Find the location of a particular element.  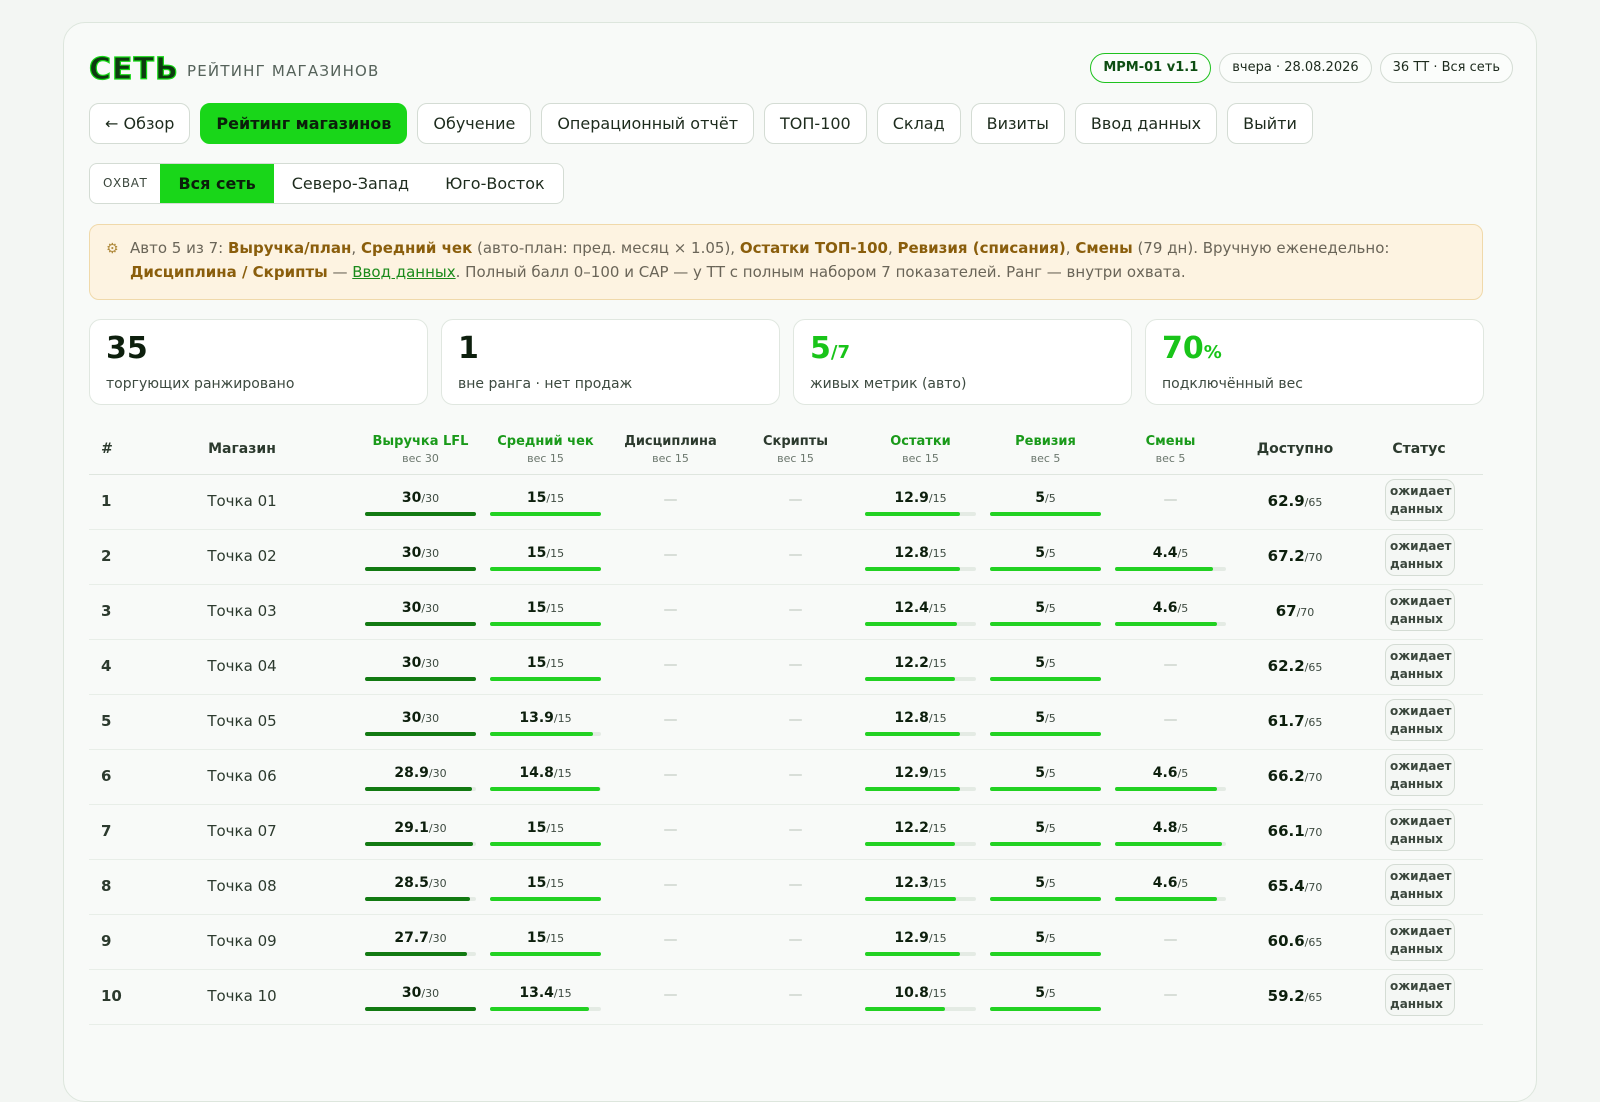

col-metric-name: Остатки is located at coordinates (920, 441).